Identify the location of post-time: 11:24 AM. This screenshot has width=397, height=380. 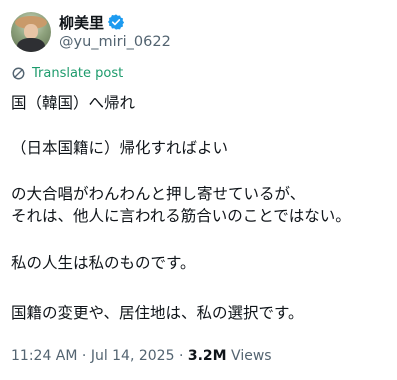
(44, 356).